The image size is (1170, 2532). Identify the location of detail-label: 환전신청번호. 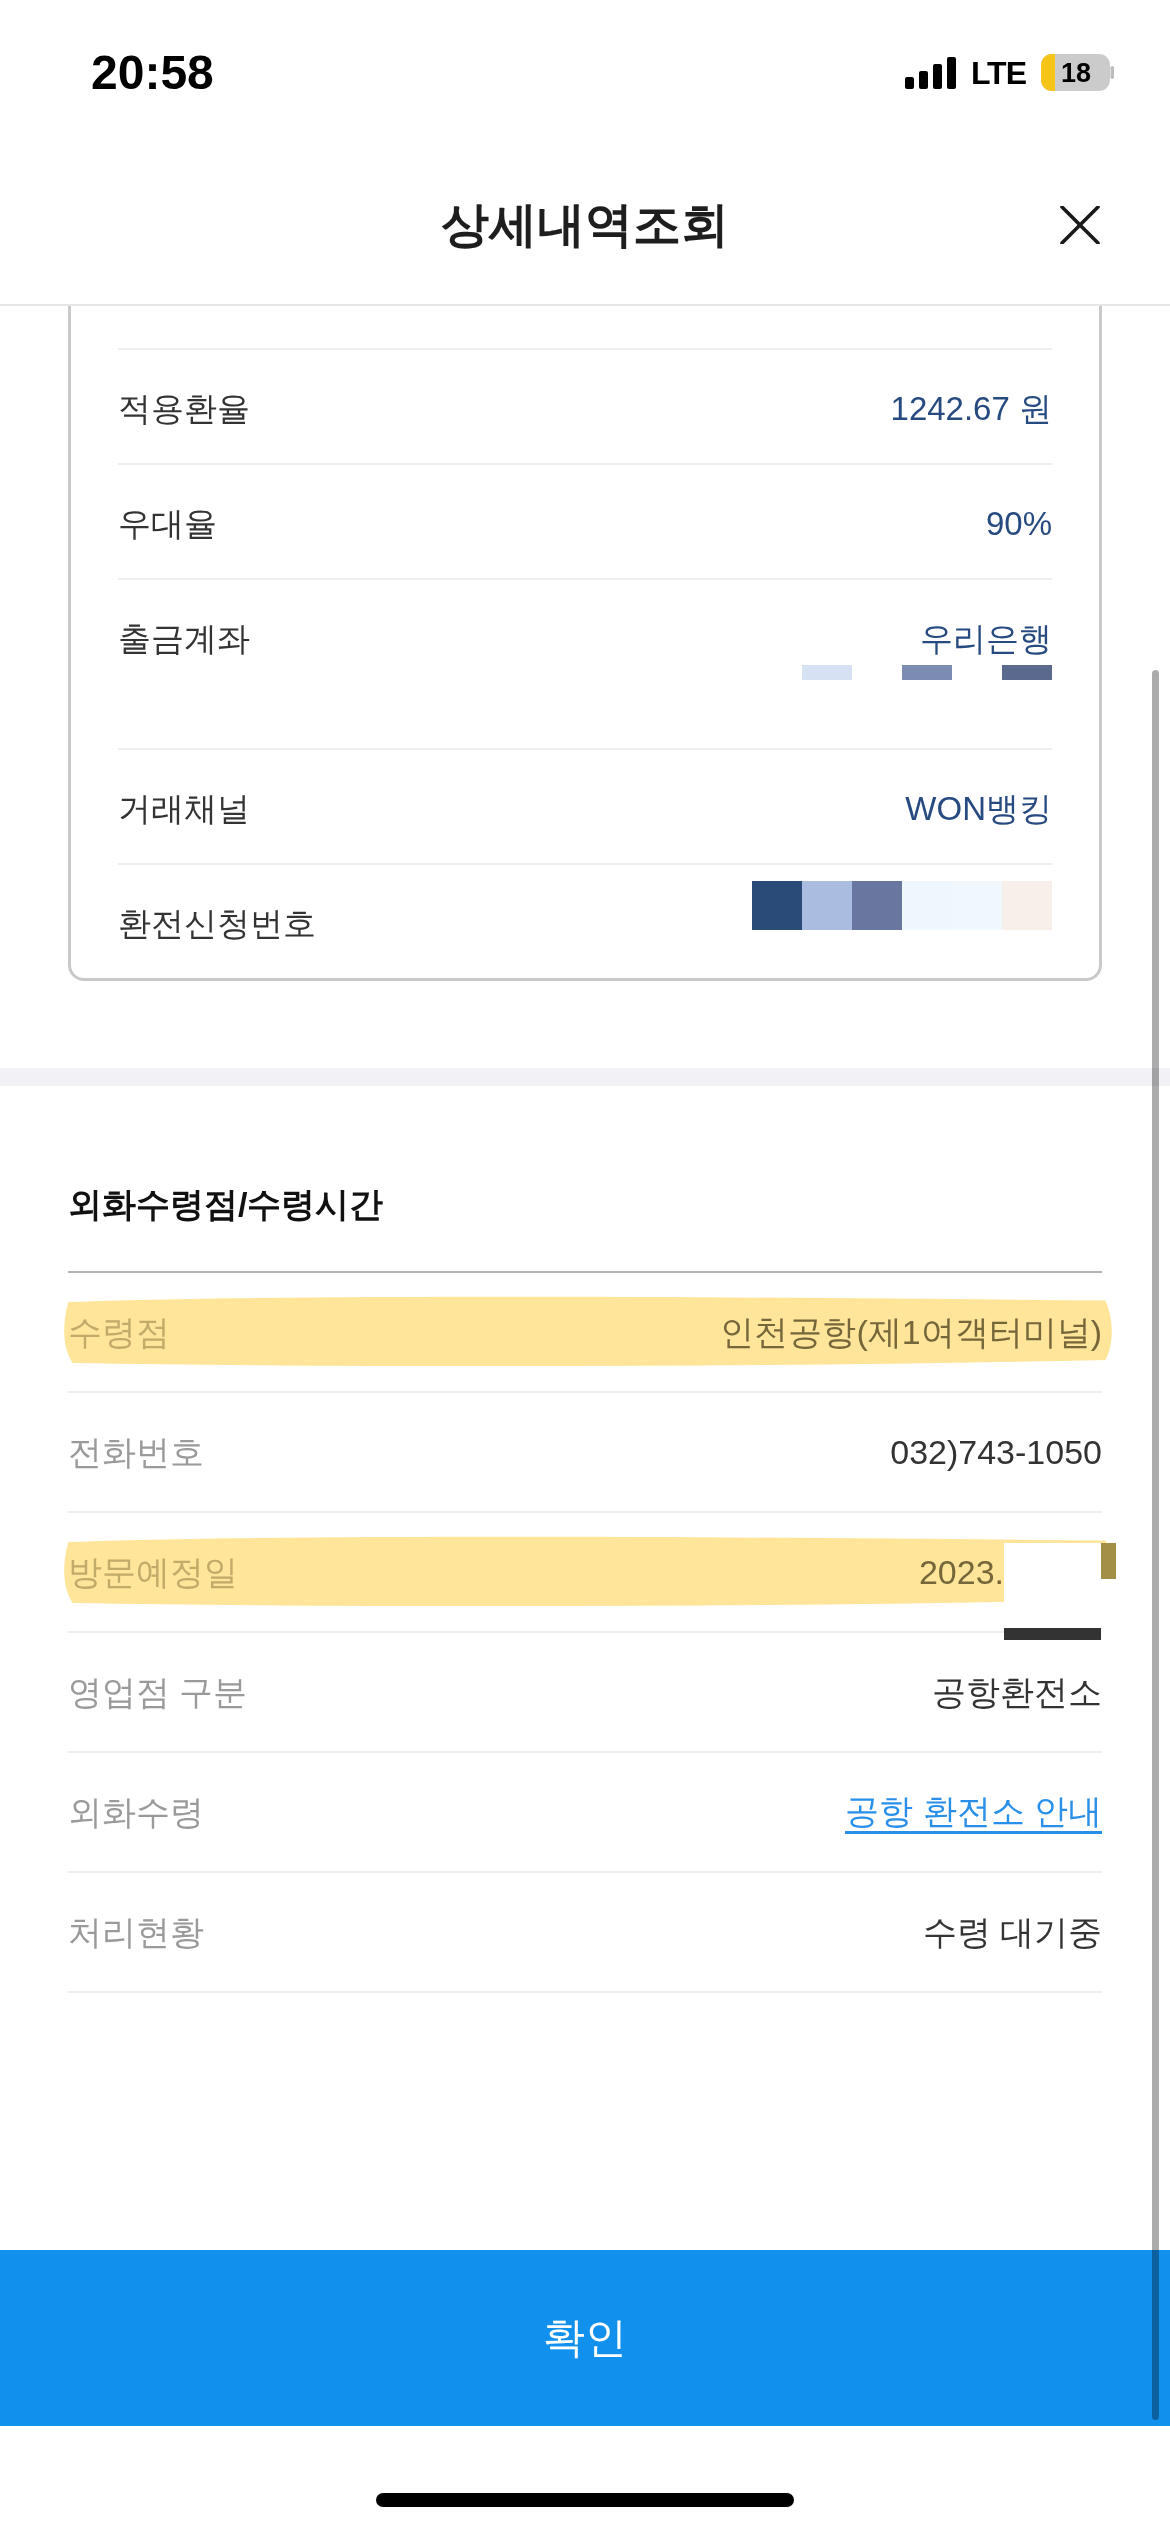
(217, 924).